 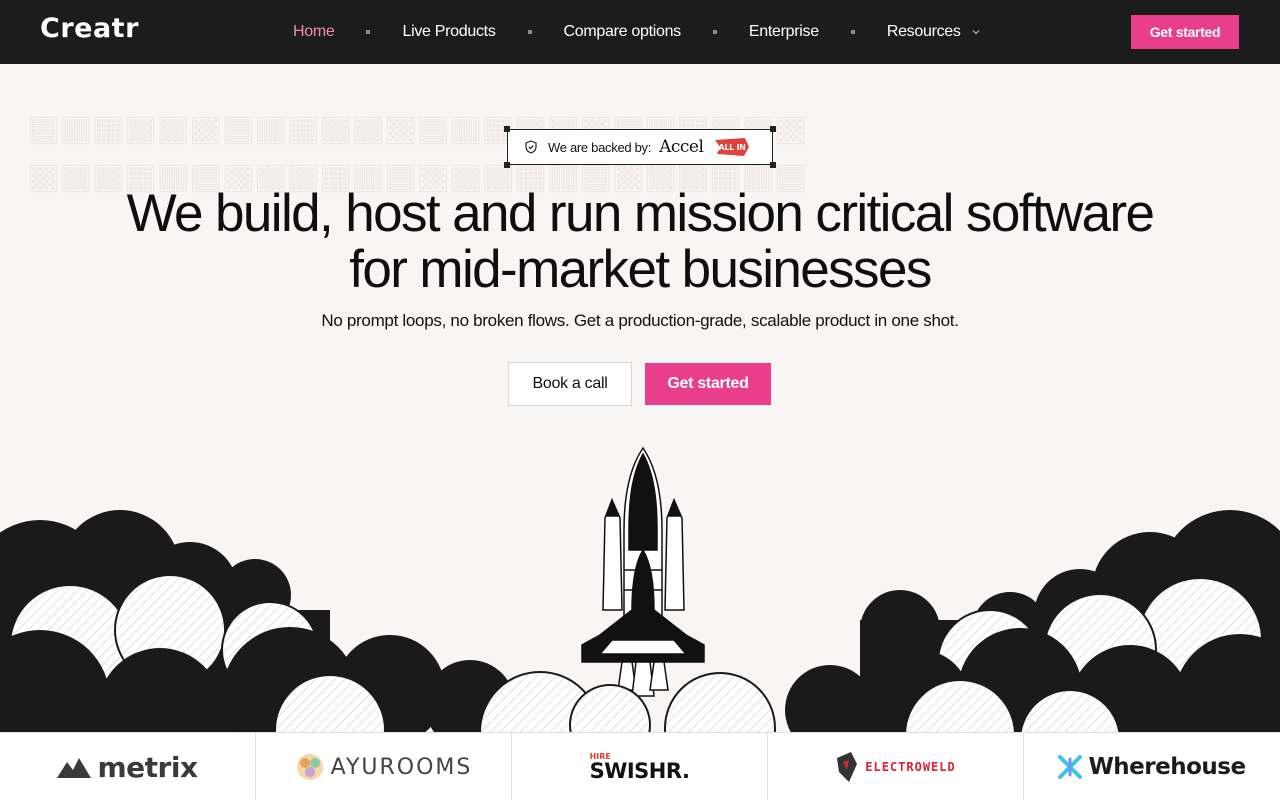 I want to click on all-in-logo-text: ALL IN, so click(x=732, y=147).